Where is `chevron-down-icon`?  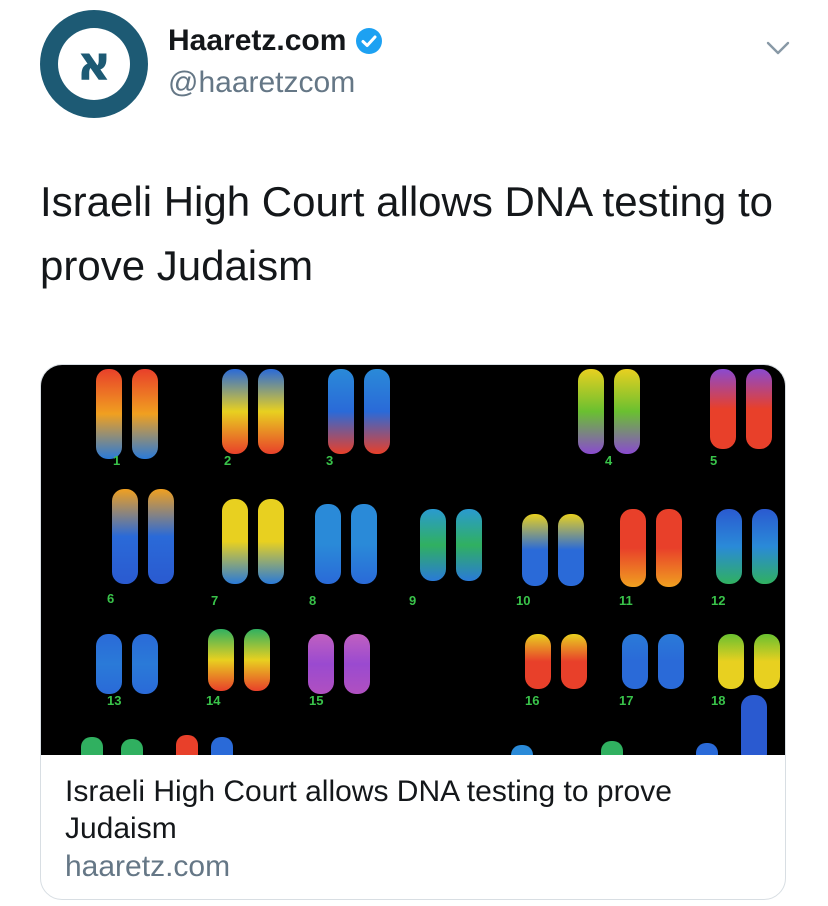
chevron-down-icon is located at coordinates (778, 48).